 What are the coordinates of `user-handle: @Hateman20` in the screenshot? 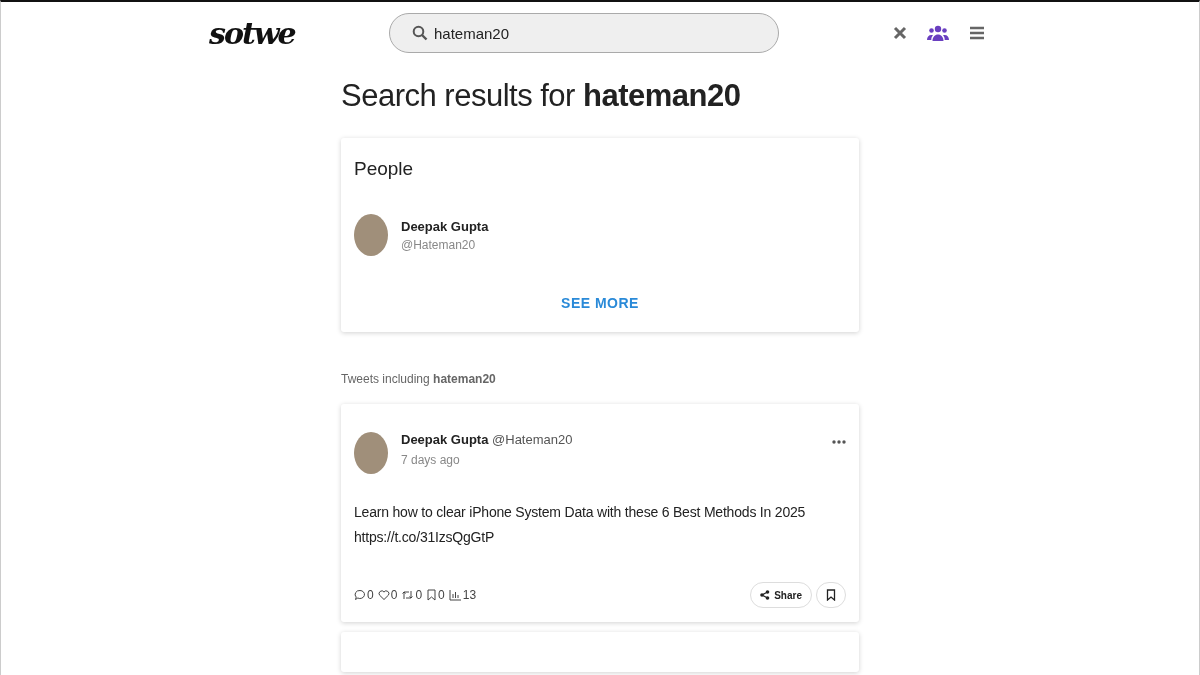 It's located at (438, 244).